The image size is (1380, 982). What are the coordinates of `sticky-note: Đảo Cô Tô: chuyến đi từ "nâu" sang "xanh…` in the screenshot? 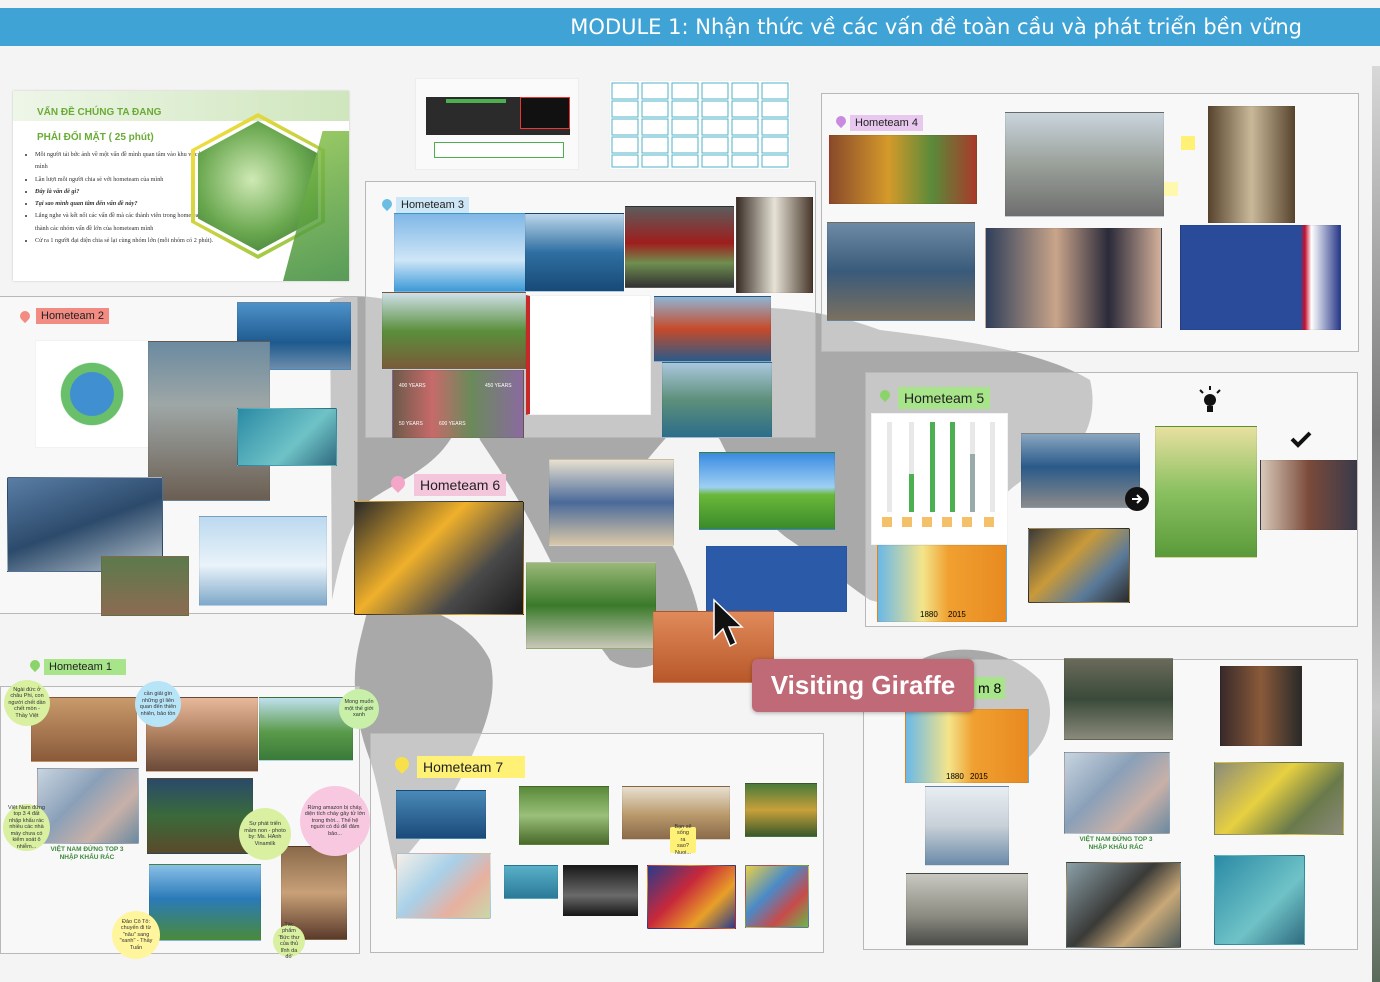 It's located at (136, 935).